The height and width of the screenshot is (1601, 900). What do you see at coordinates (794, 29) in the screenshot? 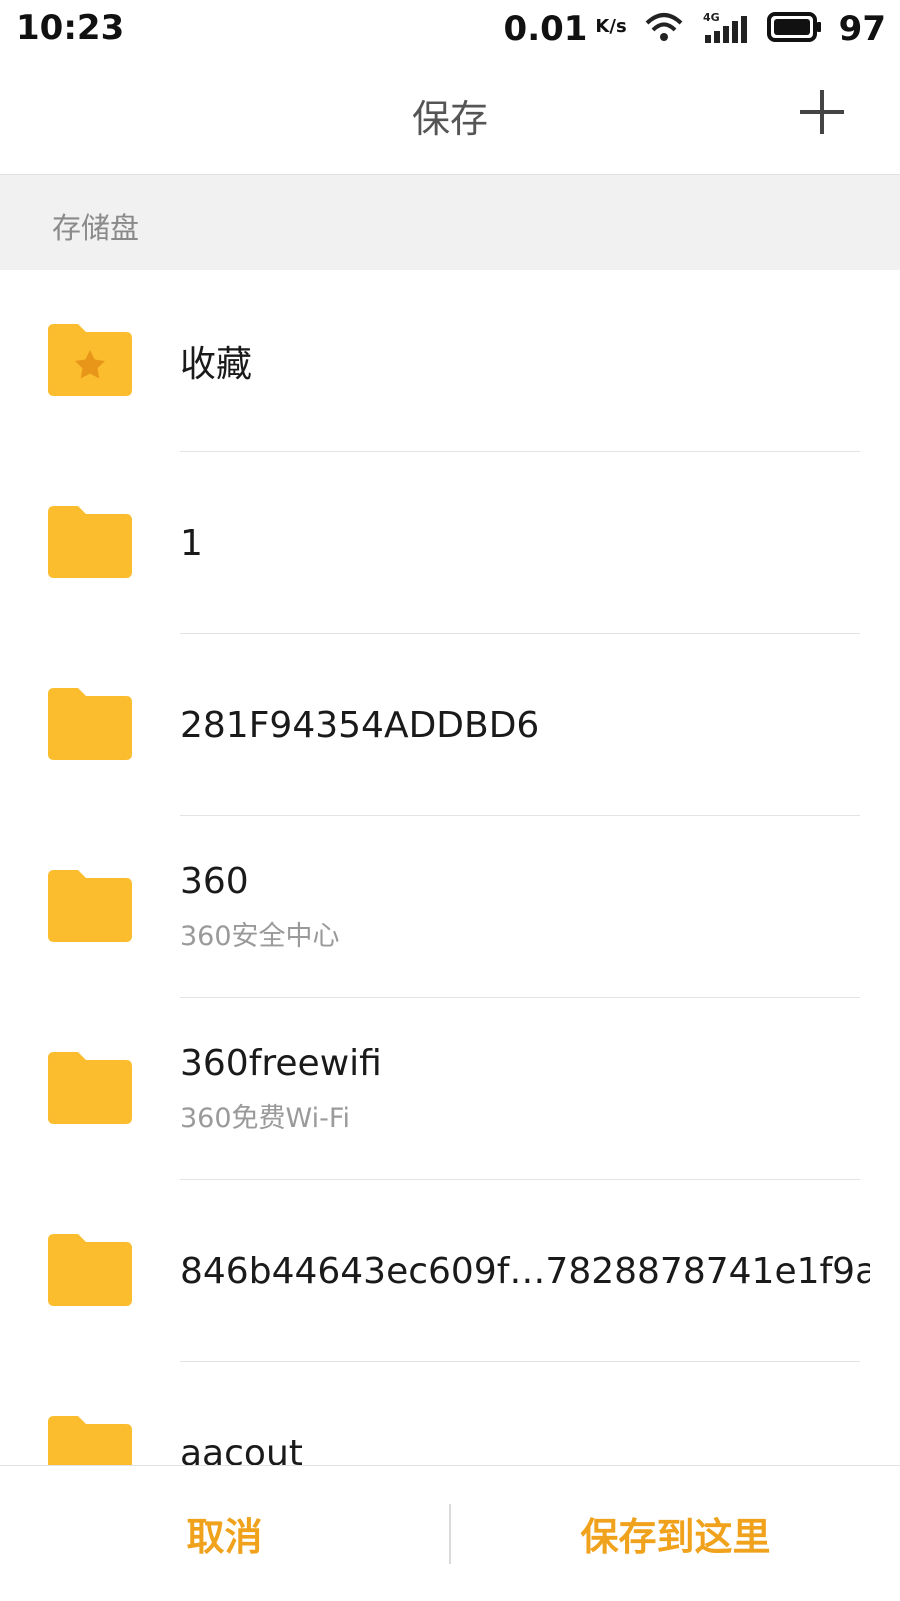
I see `battery-icon` at bounding box center [794, 29].